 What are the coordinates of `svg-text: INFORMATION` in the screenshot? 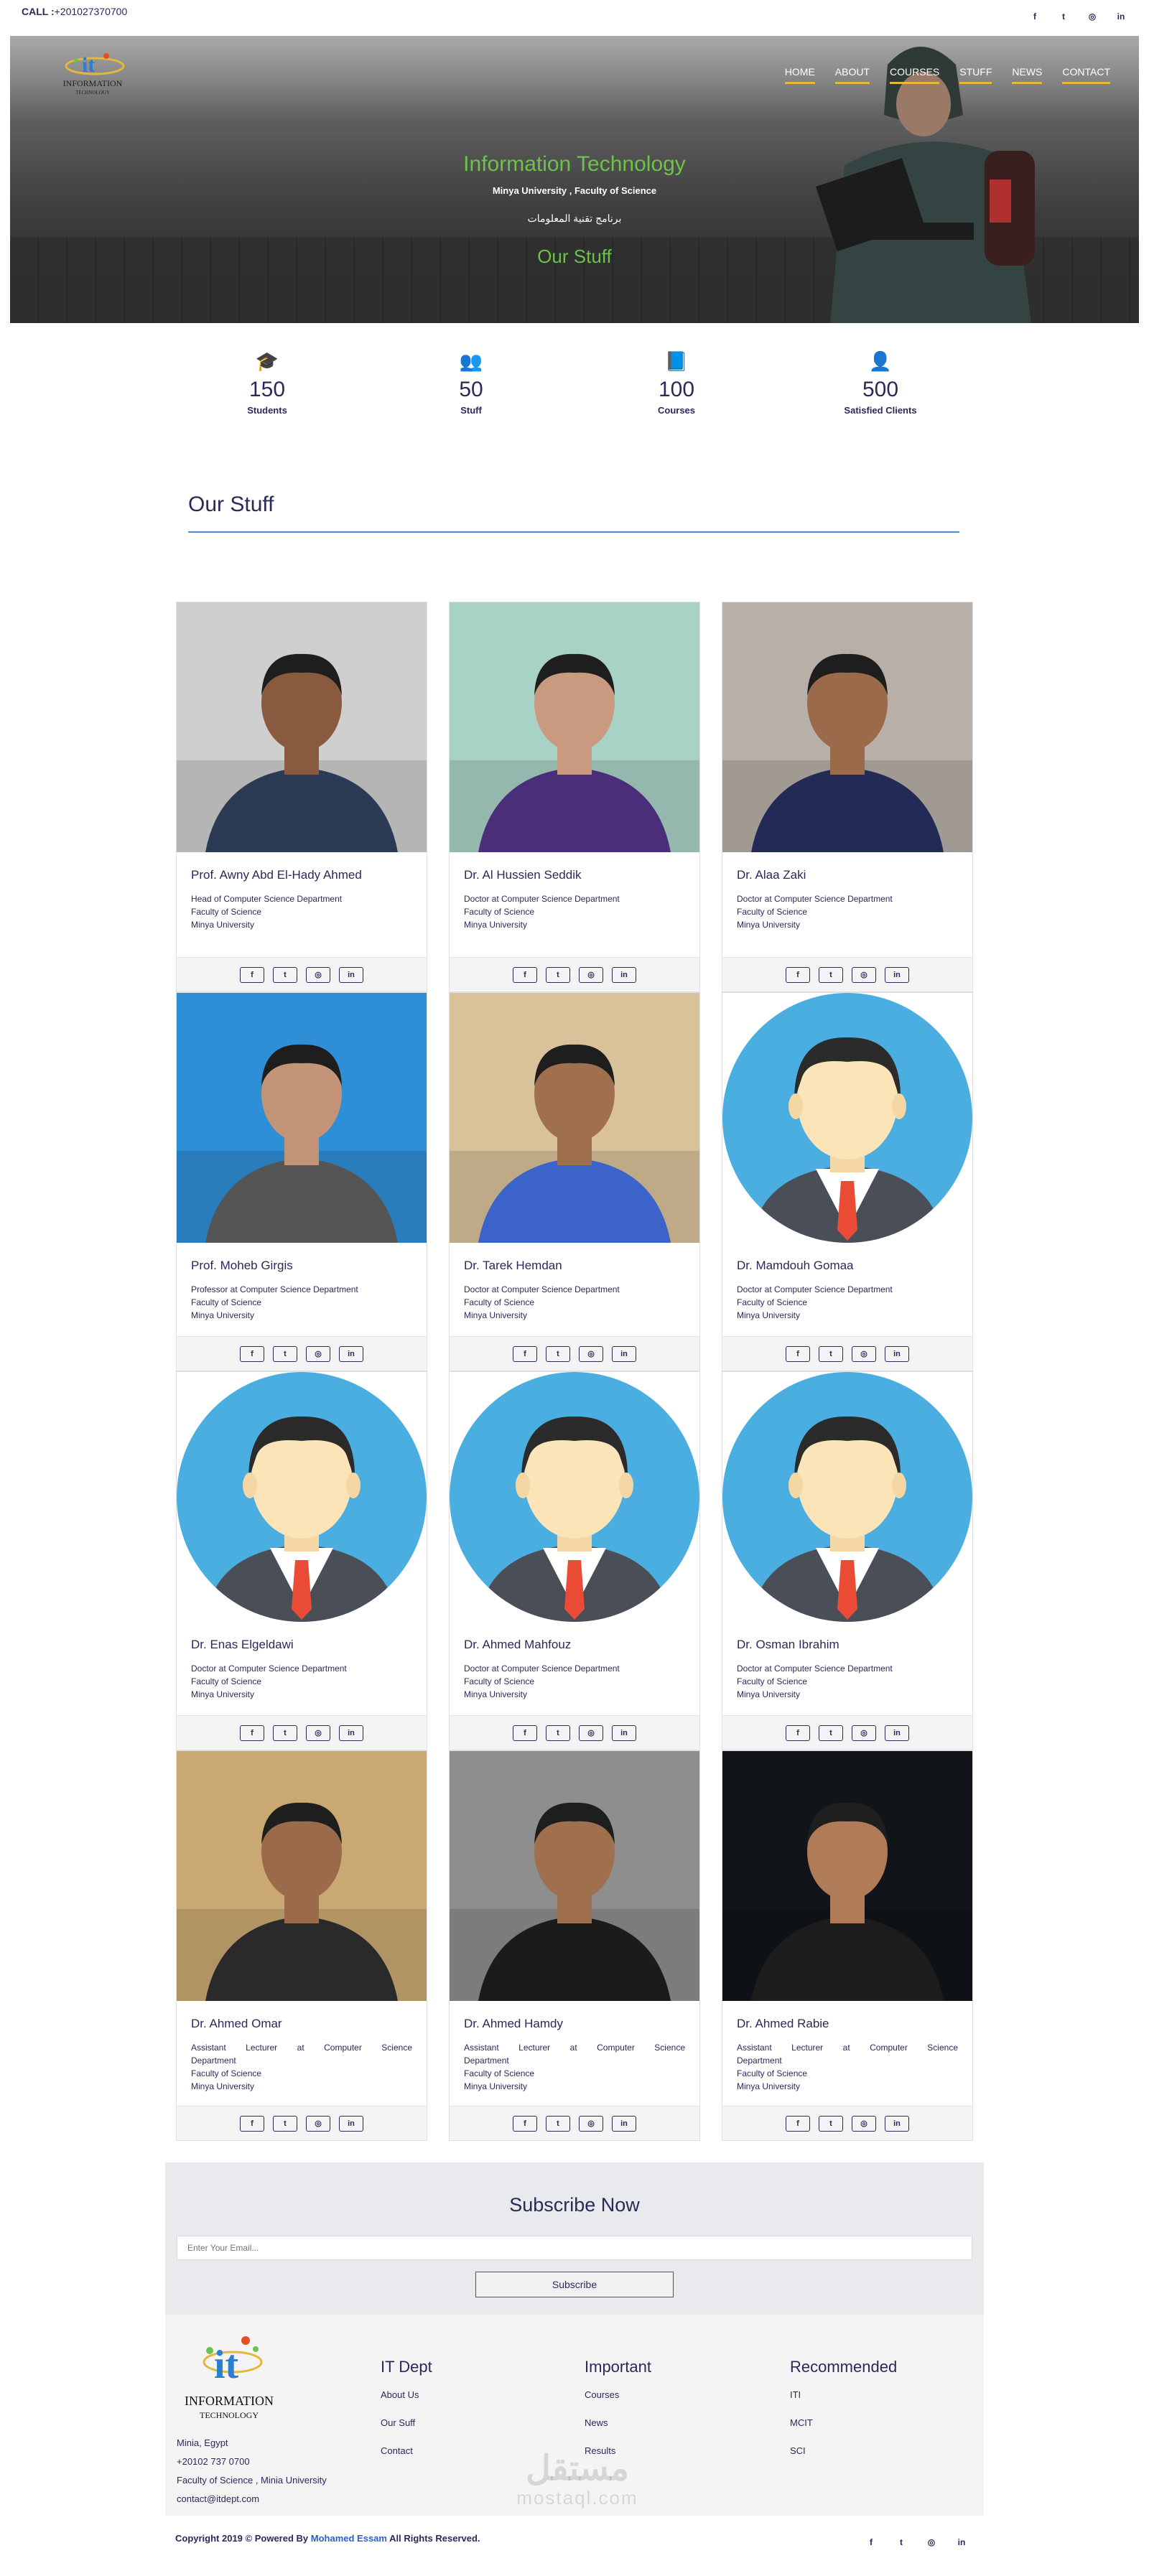 It's located at (93, 83).